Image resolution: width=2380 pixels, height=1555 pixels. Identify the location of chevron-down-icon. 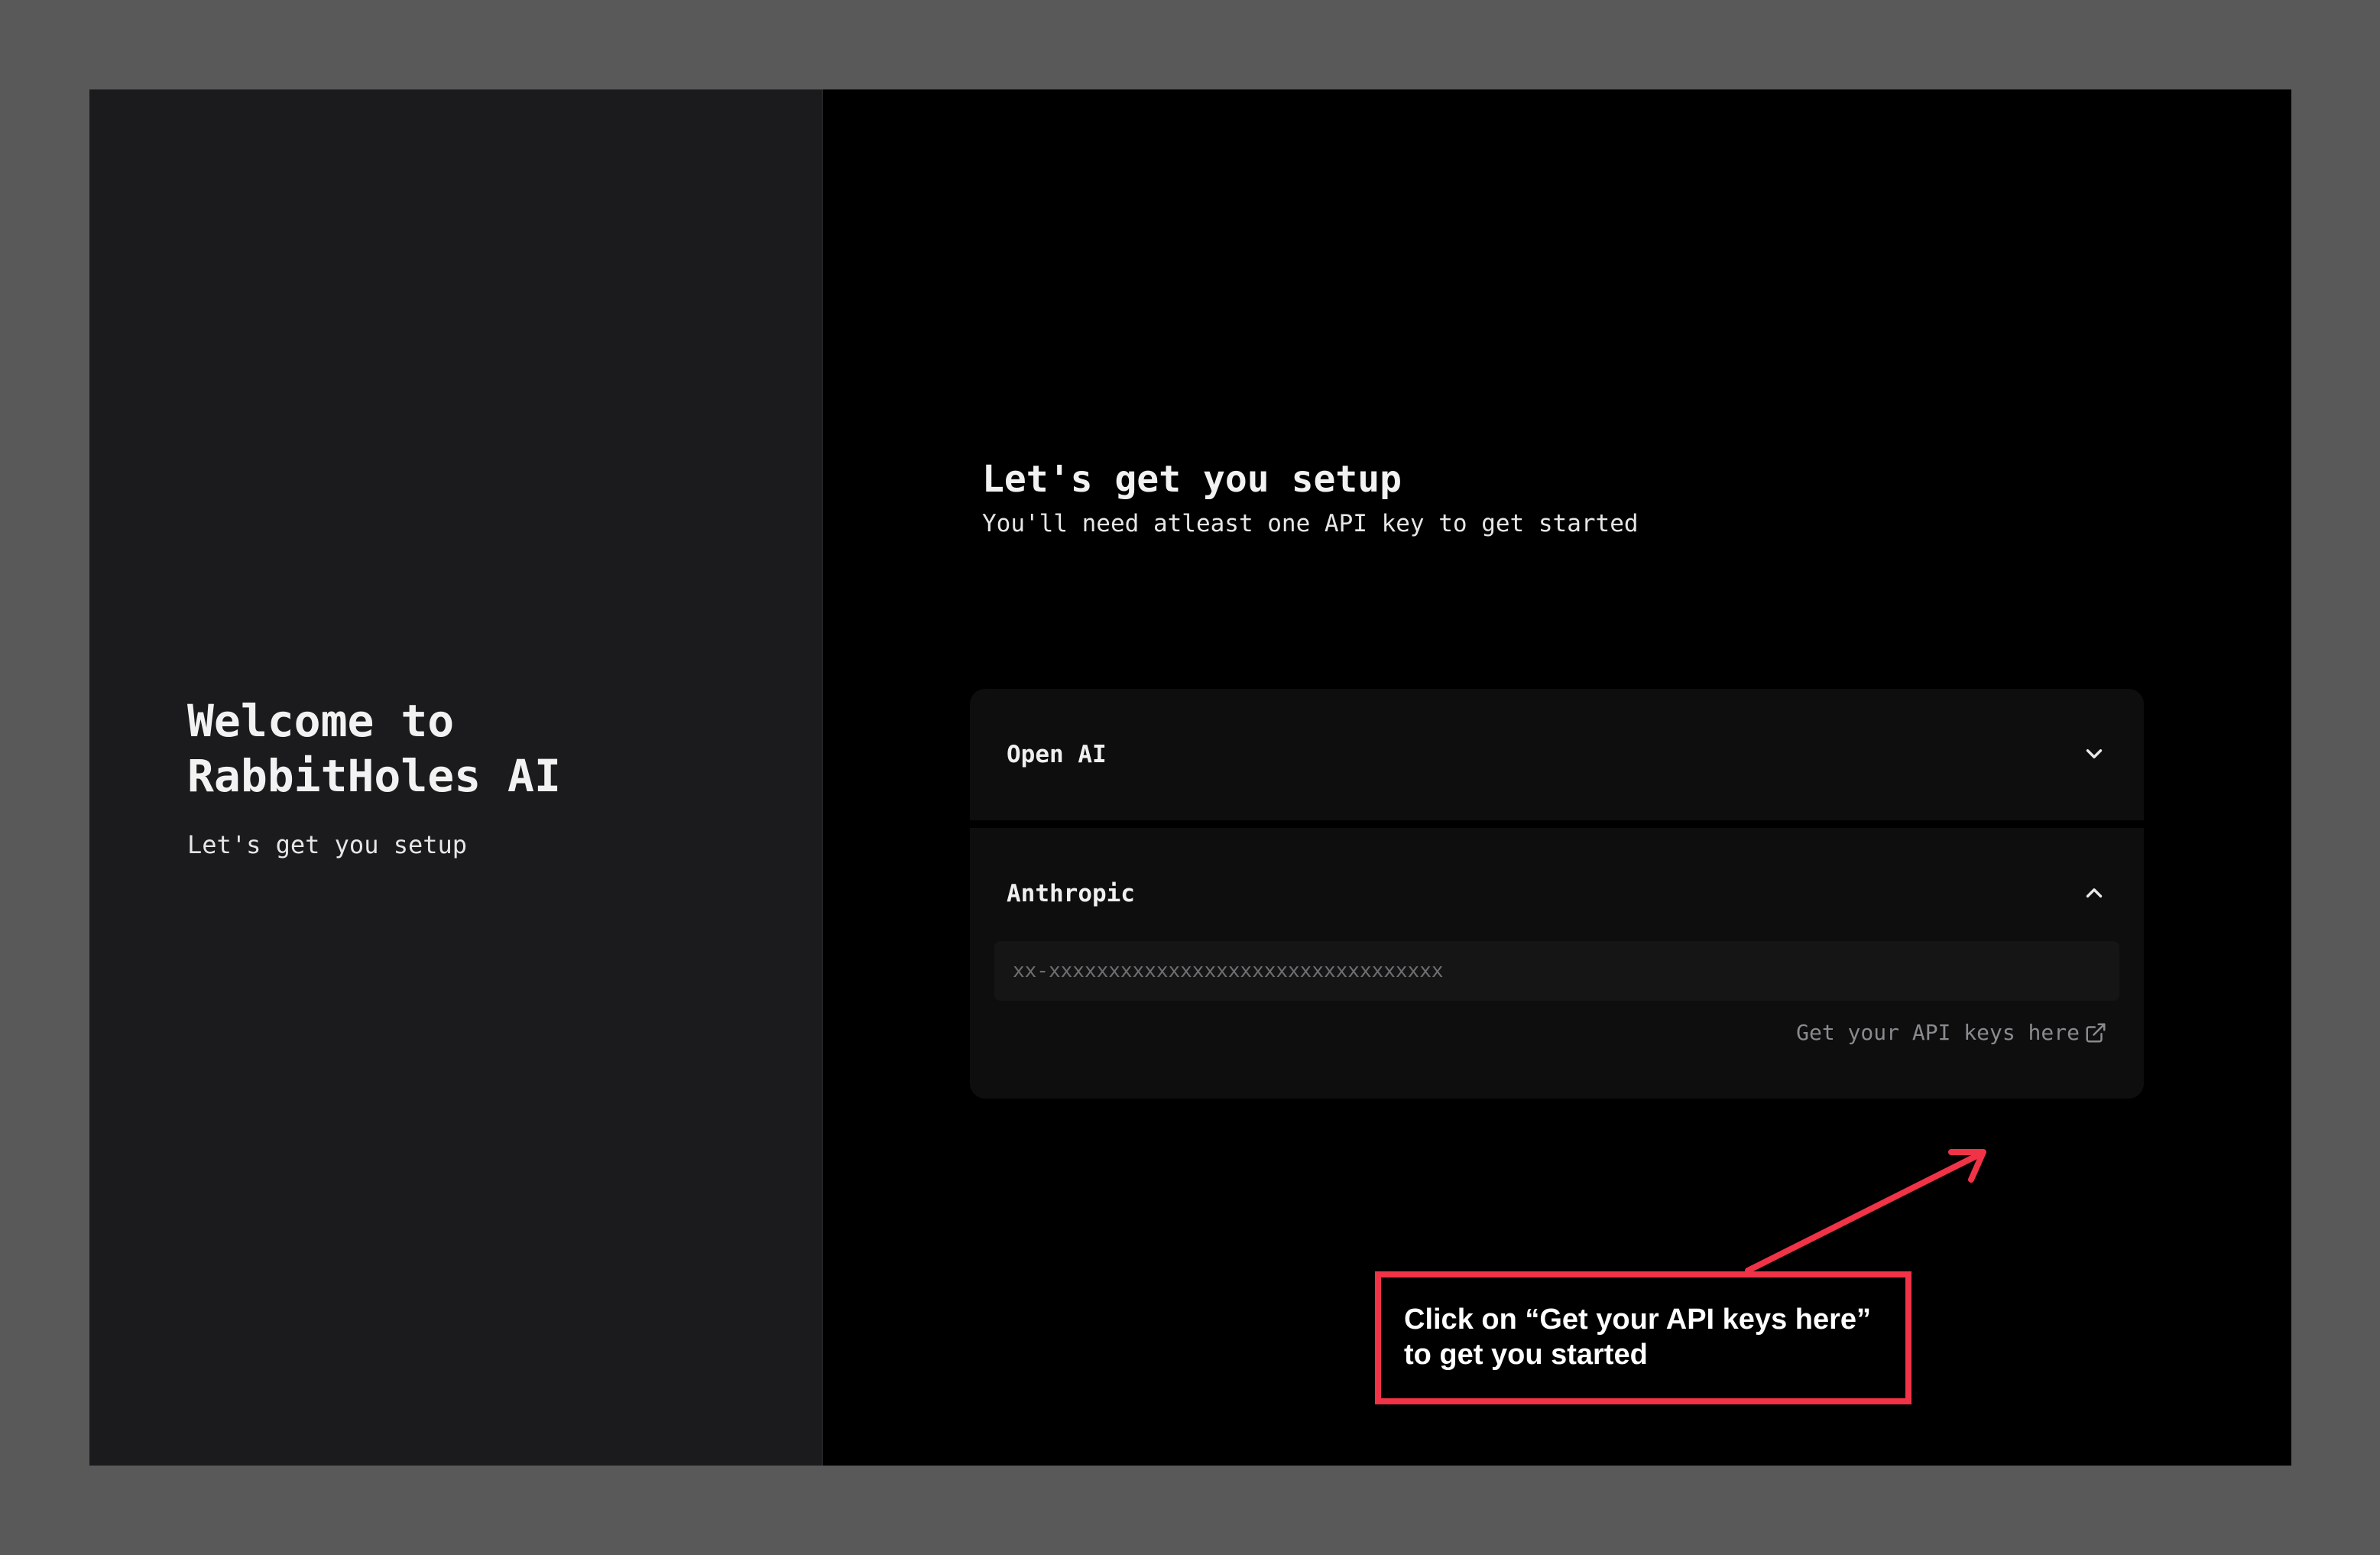
(2094, 753).